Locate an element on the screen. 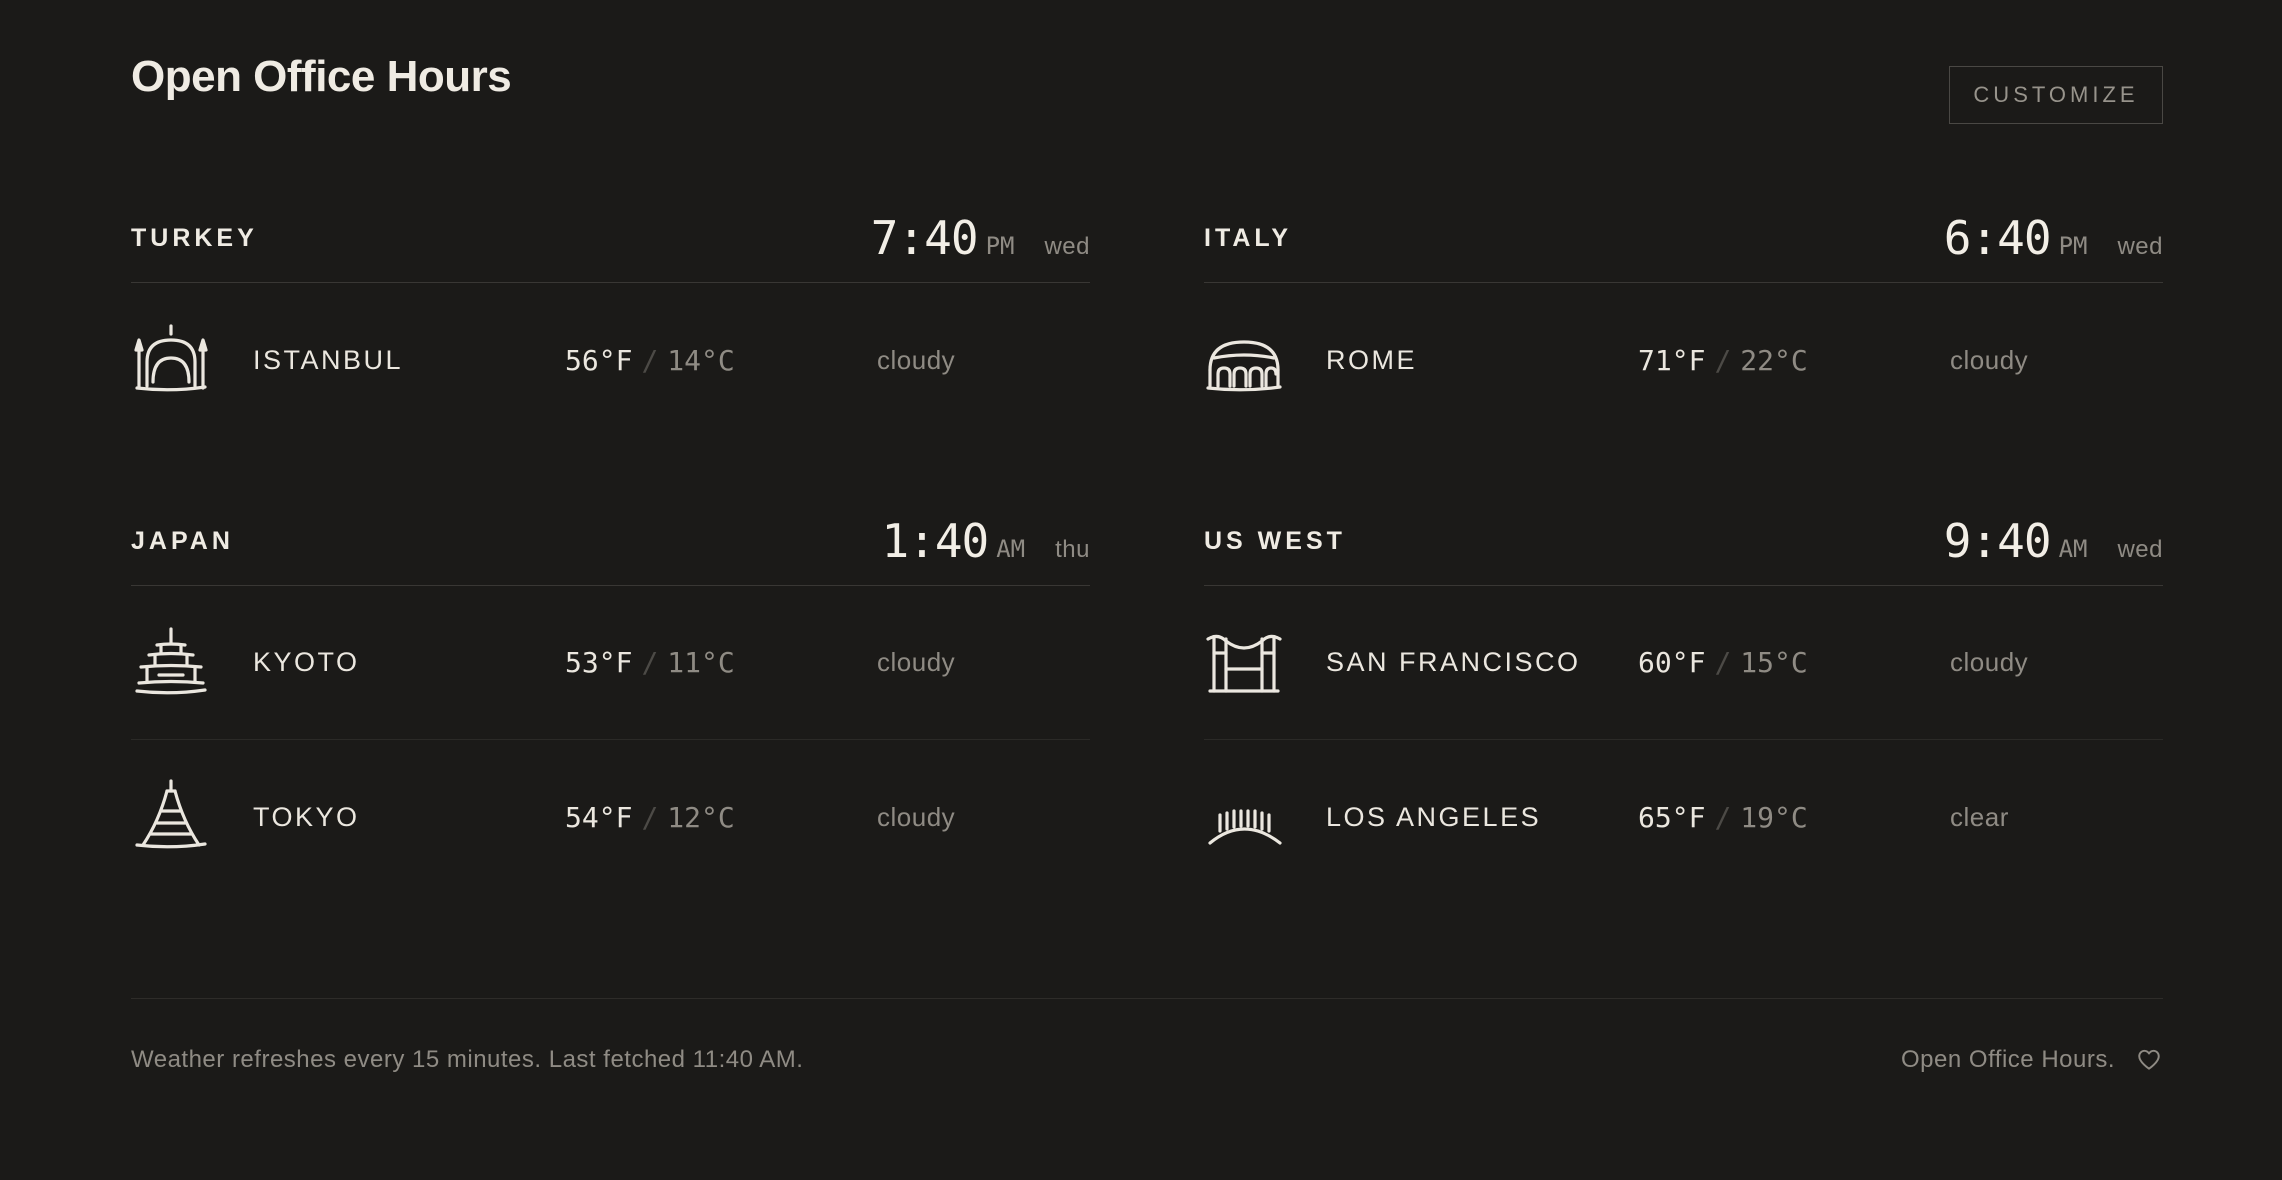  city-temperature: 65°F / 19°C is located at coordinates (1794, 817).